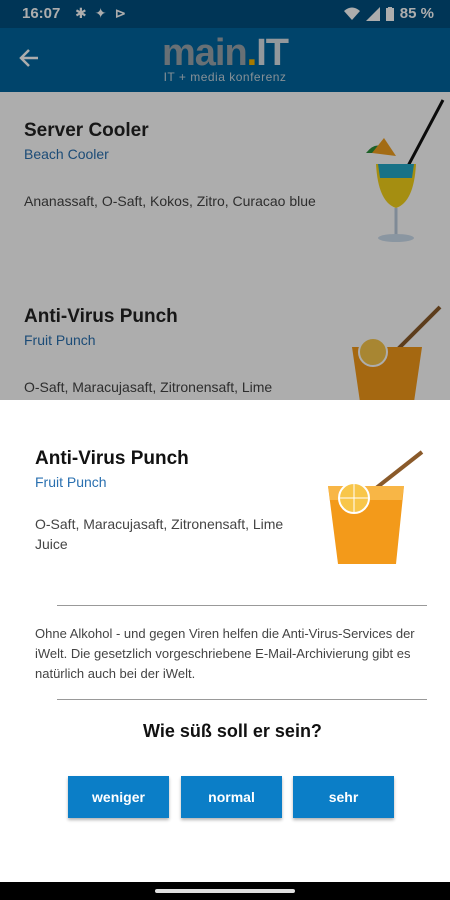  I want to click on sweetness-very-button: sehr, so click(343, 797).